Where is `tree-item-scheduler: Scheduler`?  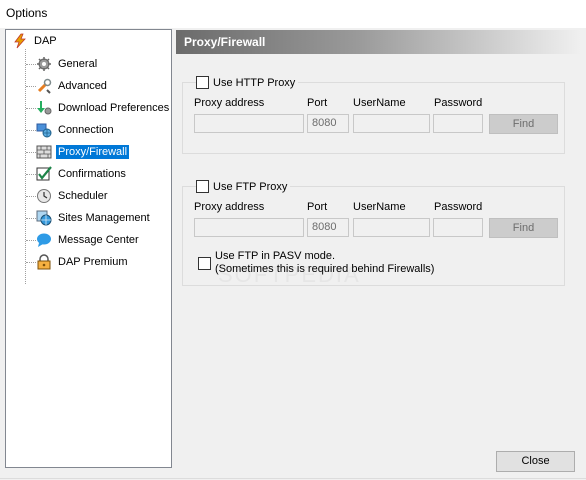
tree-item-scheduler: Scheduler is located at coordinates (73, 196).